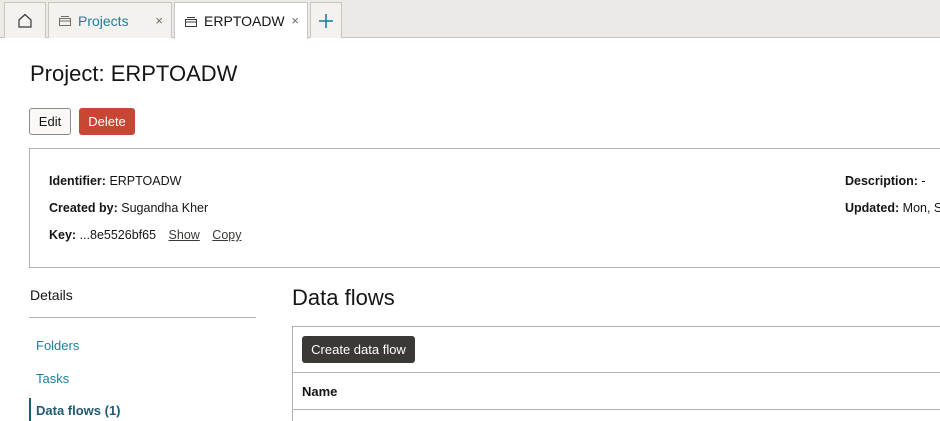 This screenshot has height=421, width=940. I want to click on created-by-value: Sugandha Kher, so click(165, 208).